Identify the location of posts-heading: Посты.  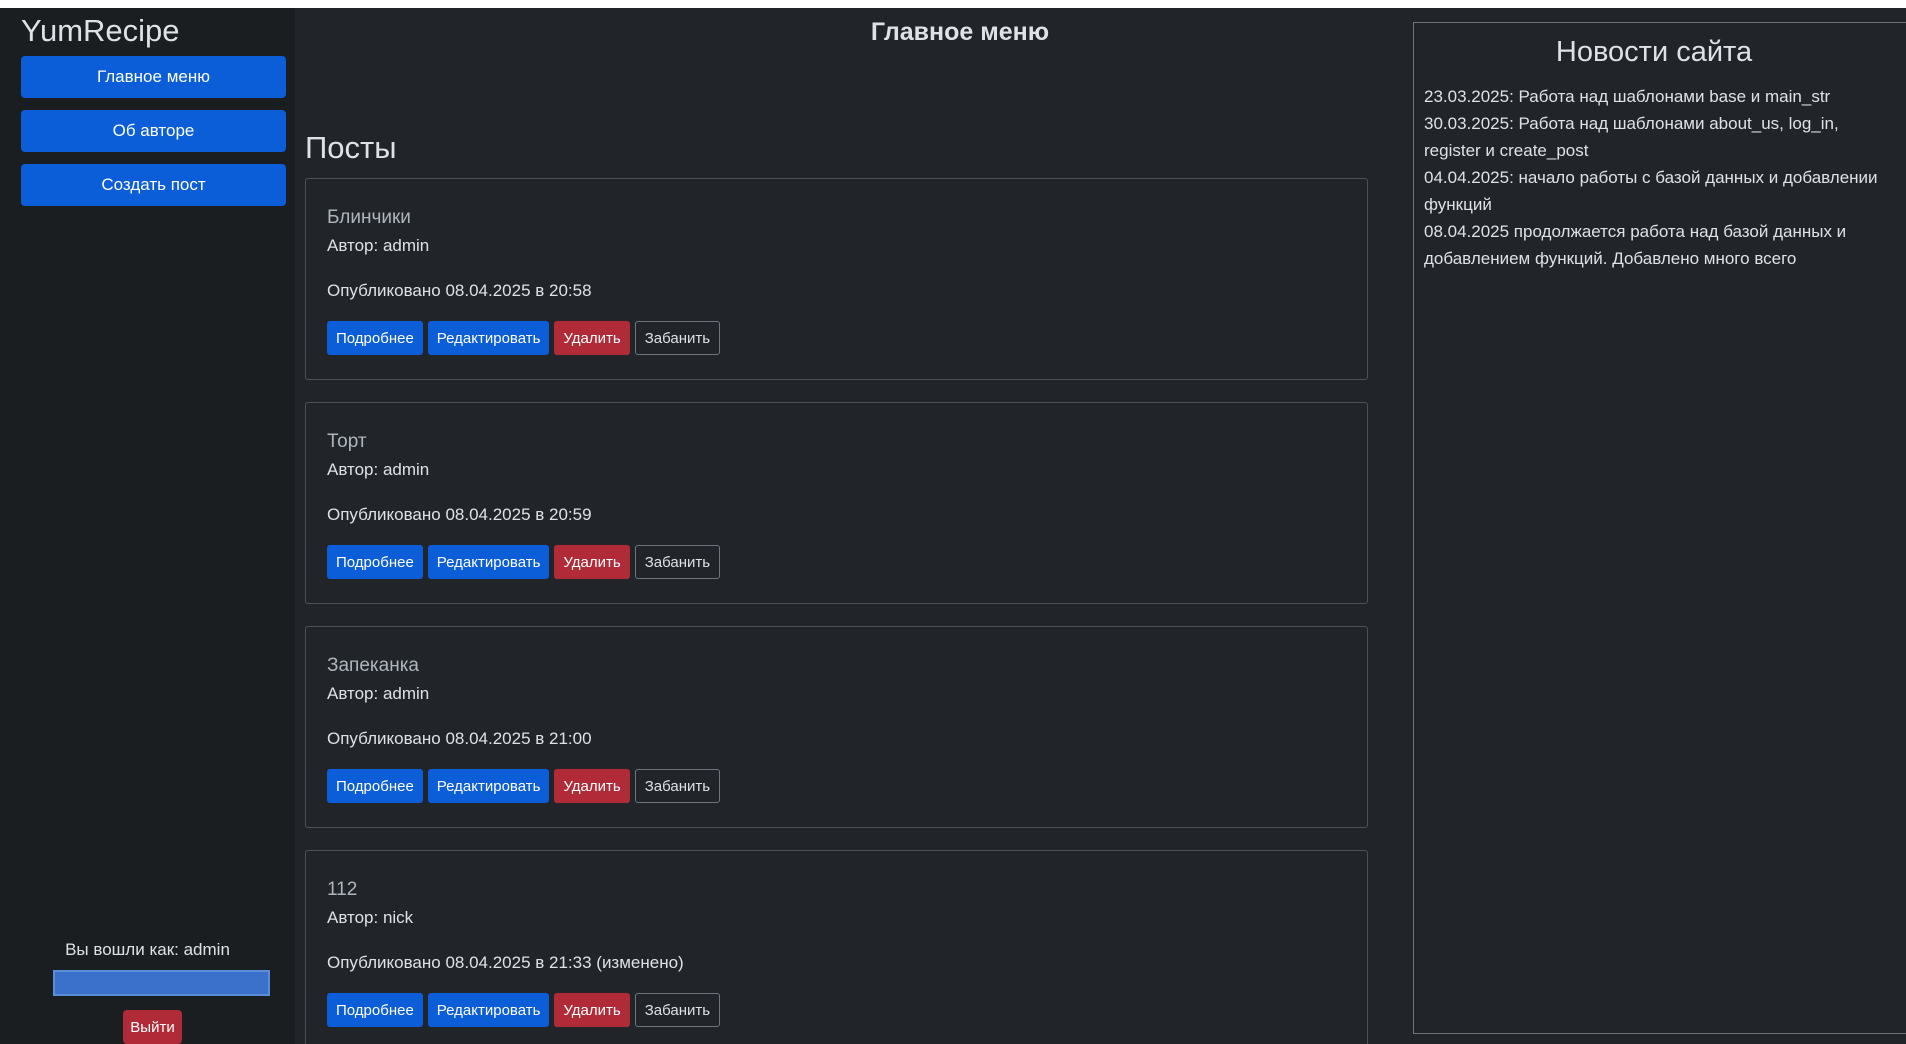
(351, 147).